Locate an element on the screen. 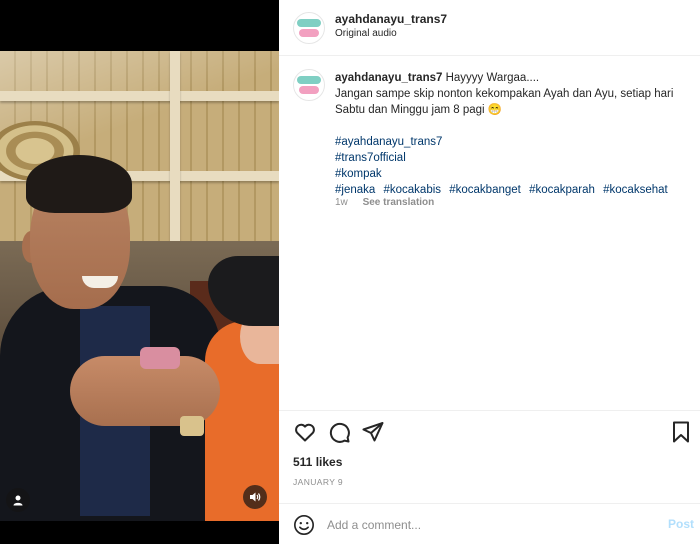  emoji-icon is located at coordinates (304, 525).